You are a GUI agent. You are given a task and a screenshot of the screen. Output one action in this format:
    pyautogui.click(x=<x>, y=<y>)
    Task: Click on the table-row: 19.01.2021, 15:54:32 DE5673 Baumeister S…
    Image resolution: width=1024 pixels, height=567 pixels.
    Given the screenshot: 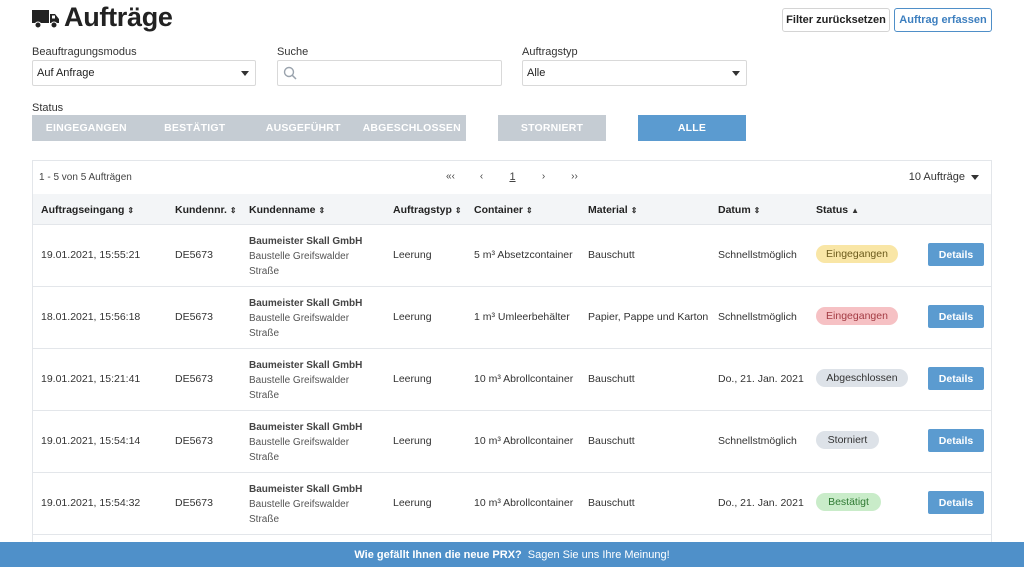 What is the action you would take?
    pyautogui.click(x=512, y=504)
    